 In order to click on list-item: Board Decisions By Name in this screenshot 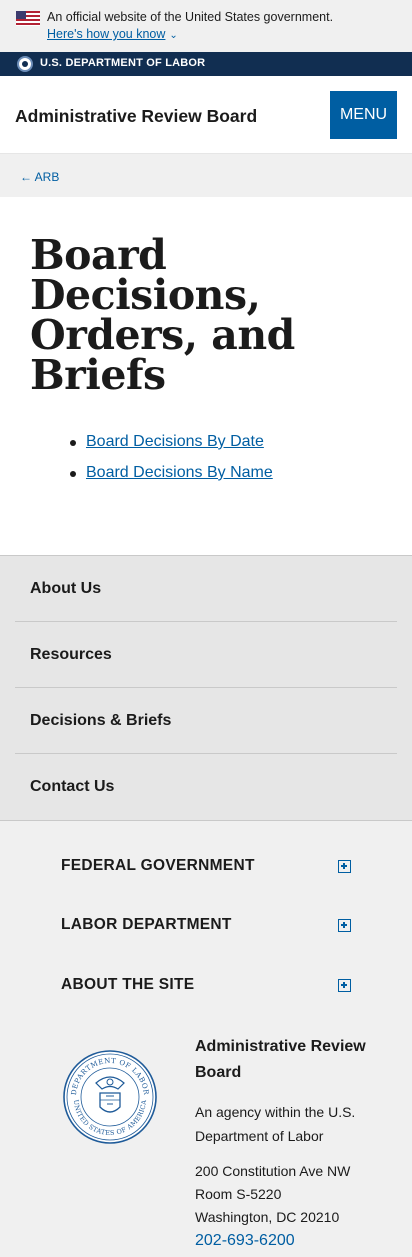, I will do `click(171, 473)`.